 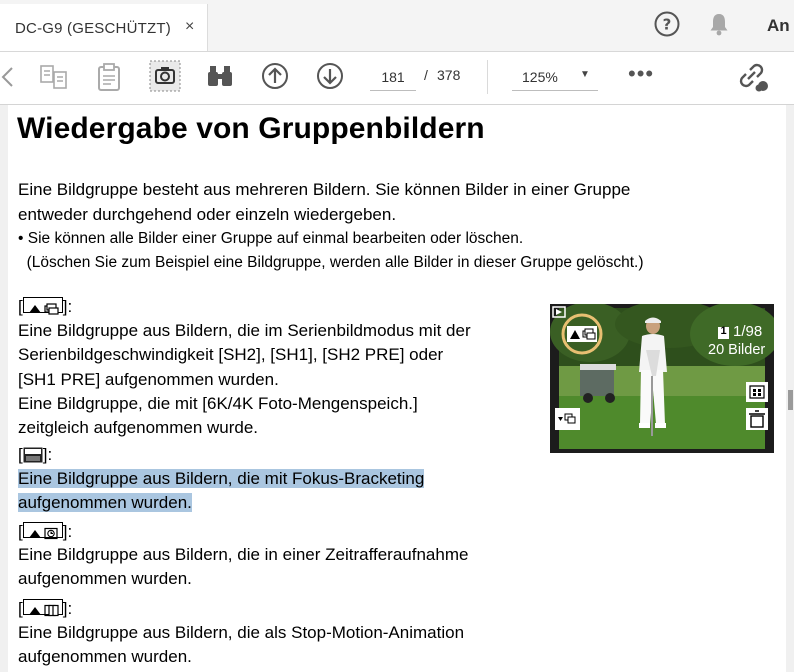 I want to click on selected-text: aufgenommen wurden., so click(x=105, y=502).